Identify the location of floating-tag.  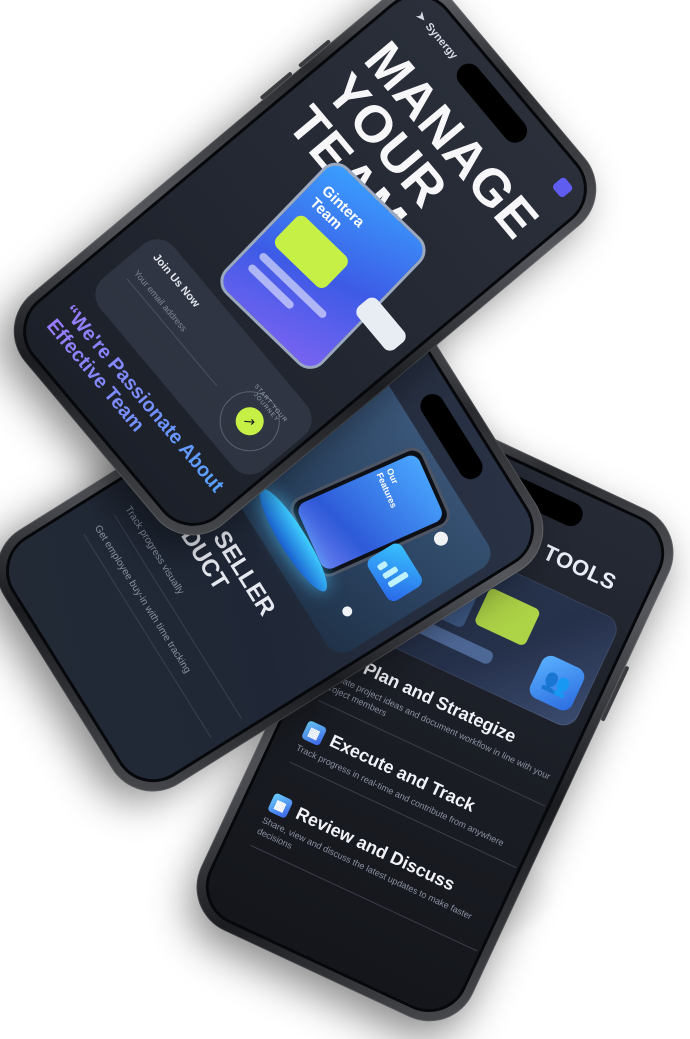
(381, 324).